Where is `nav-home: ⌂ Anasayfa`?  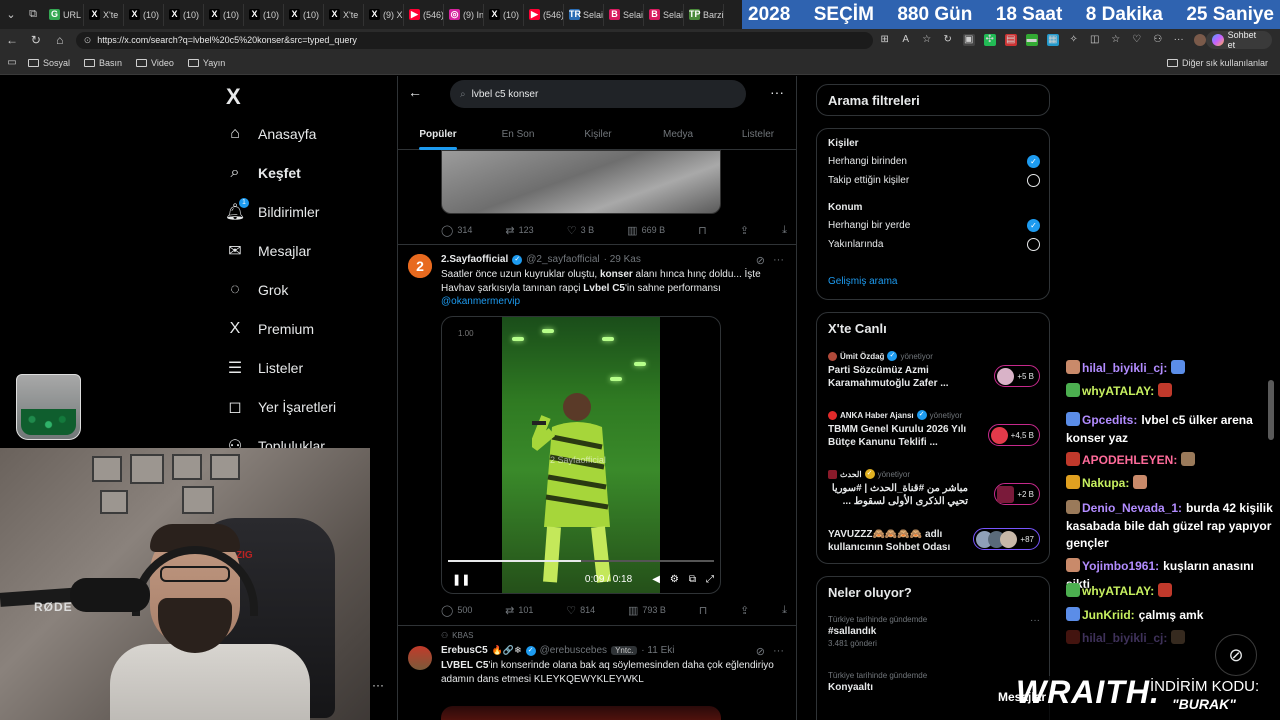
nav-home: ⌂ Anasayfa is located at coordinates (271, 134).